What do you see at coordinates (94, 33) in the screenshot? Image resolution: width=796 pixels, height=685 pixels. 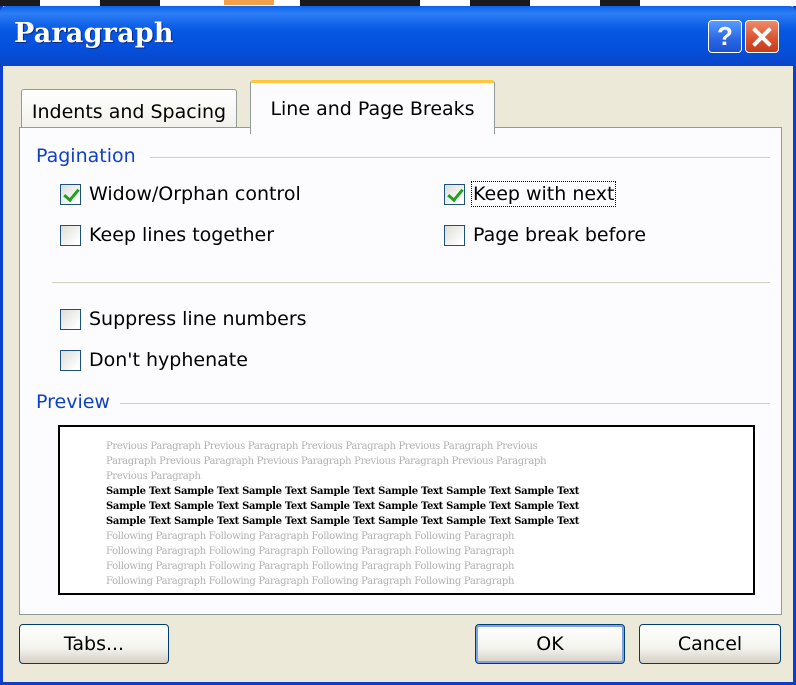 I see `dialog-title: Paragraph` at bounding box center [94, 33].